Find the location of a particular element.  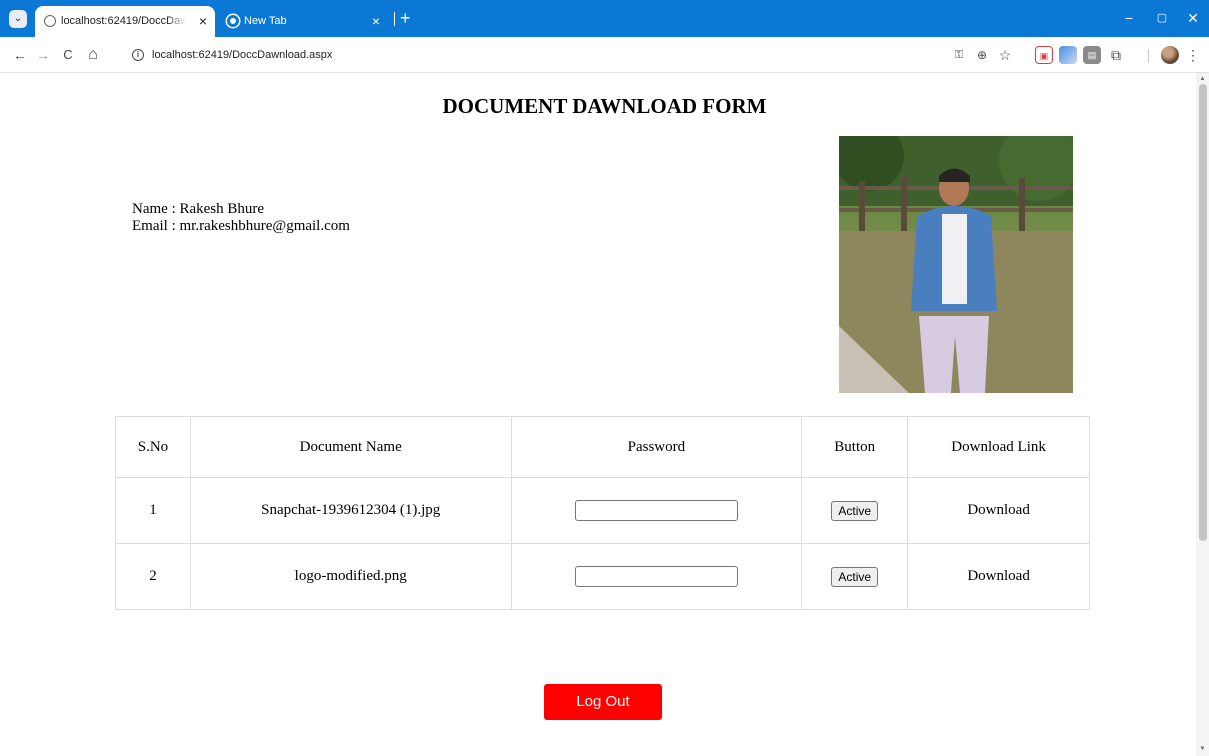

extension-grey-icon: ▤ is located at coordinates (1092, 55).